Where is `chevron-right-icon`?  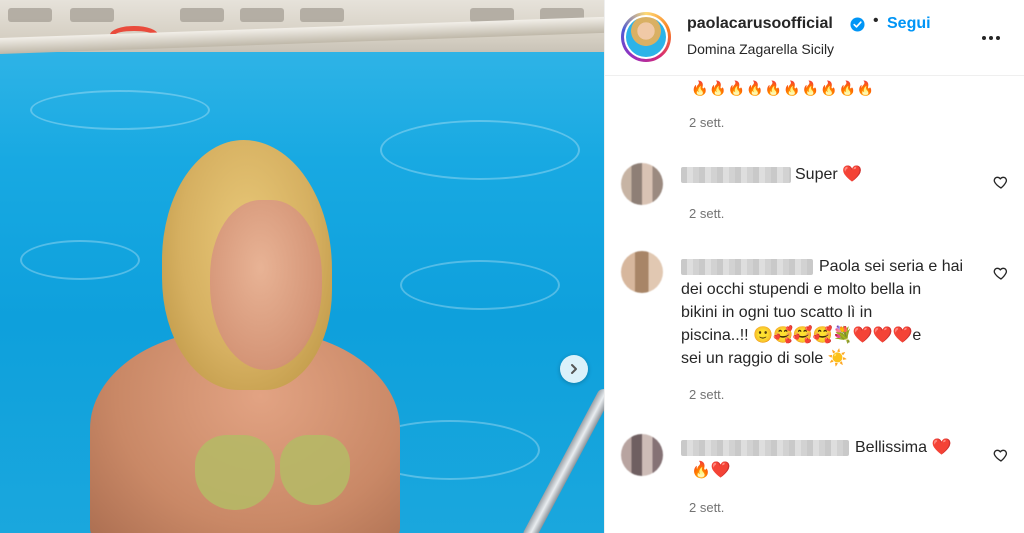 chevron-right-icon is located at coordinates (574, 369).